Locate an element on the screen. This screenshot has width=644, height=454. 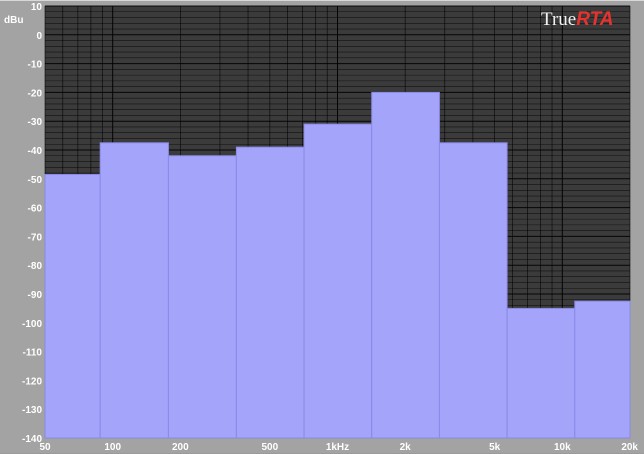
y-tick-label: -90 is located at coordinates (35, 295).